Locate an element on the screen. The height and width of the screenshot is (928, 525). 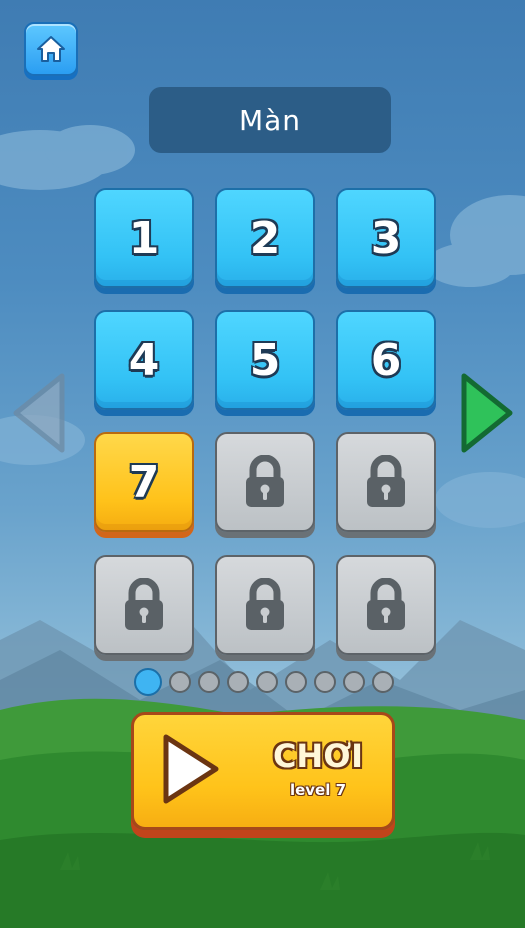
level-title-panel: Màn is located at coordinates (270, 120).